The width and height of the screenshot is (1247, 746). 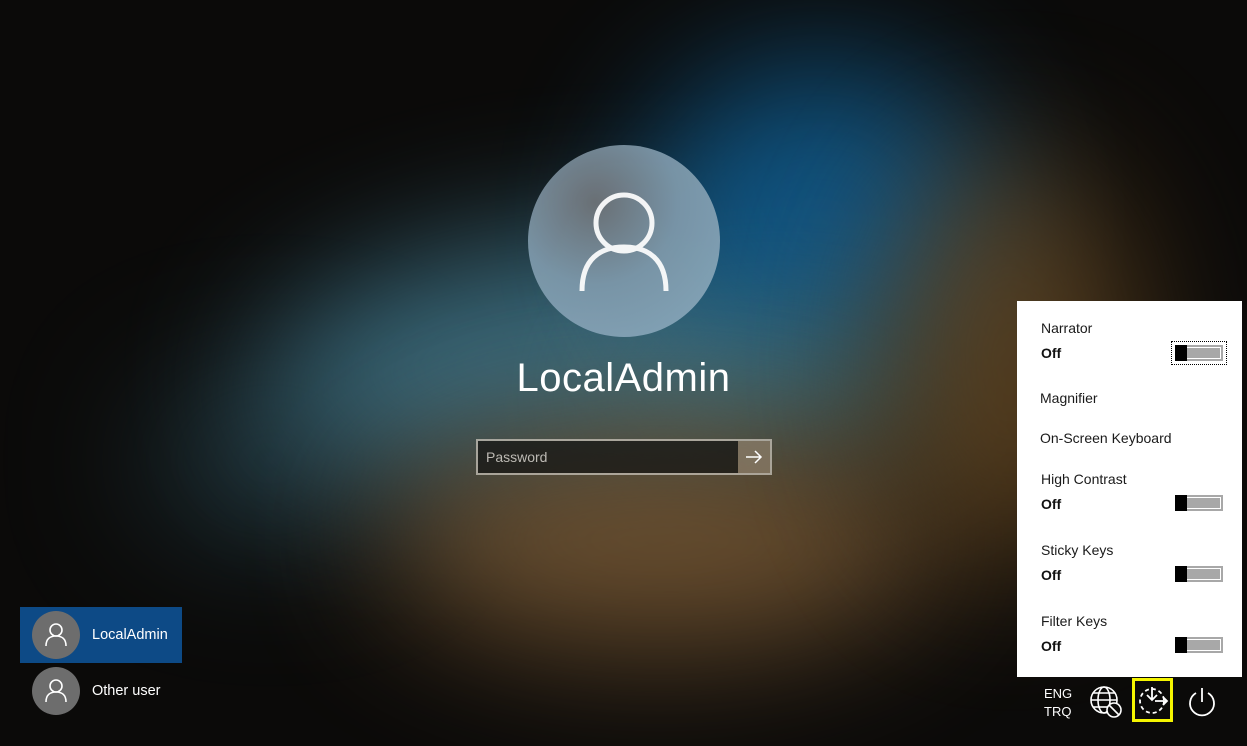 What do you see at coordinates (1136, 562) in the screenshot?
I see `ease-item-sticky-keys: Sticky Keys Off` at bounding box center [1136, 562].